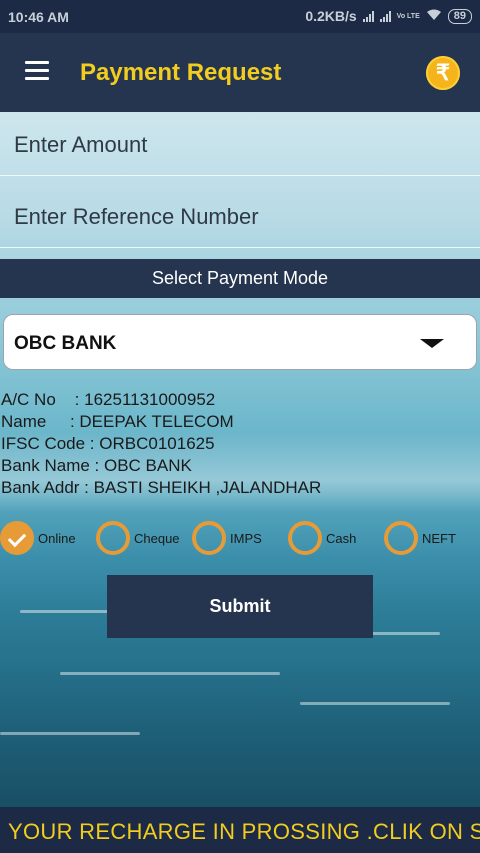 The height and width of the screenshot is (853, 480). What do you see at coordinates (65, 343) in the screenshot?
I see `selected-bank: OBC BANK` at bounding box center [65, 343].